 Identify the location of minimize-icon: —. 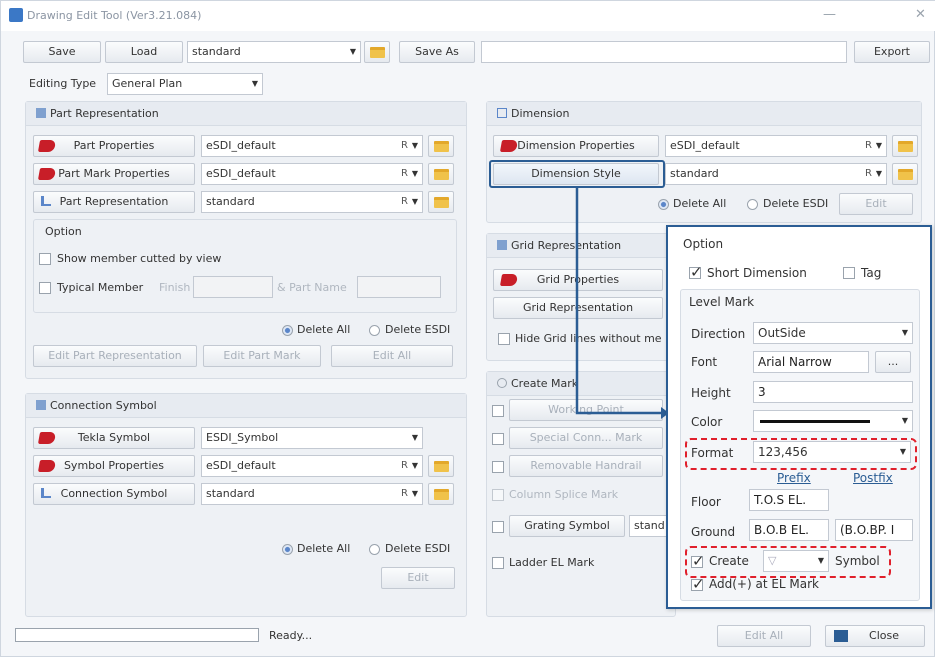
(829, 14).